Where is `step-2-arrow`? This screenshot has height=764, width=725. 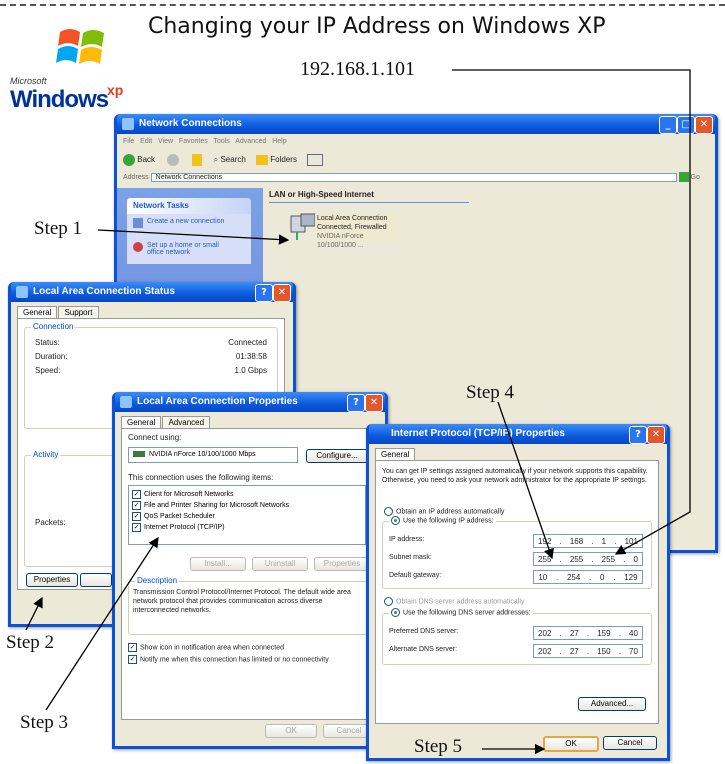 step-2-arrow is located at coordinates (34, 613).